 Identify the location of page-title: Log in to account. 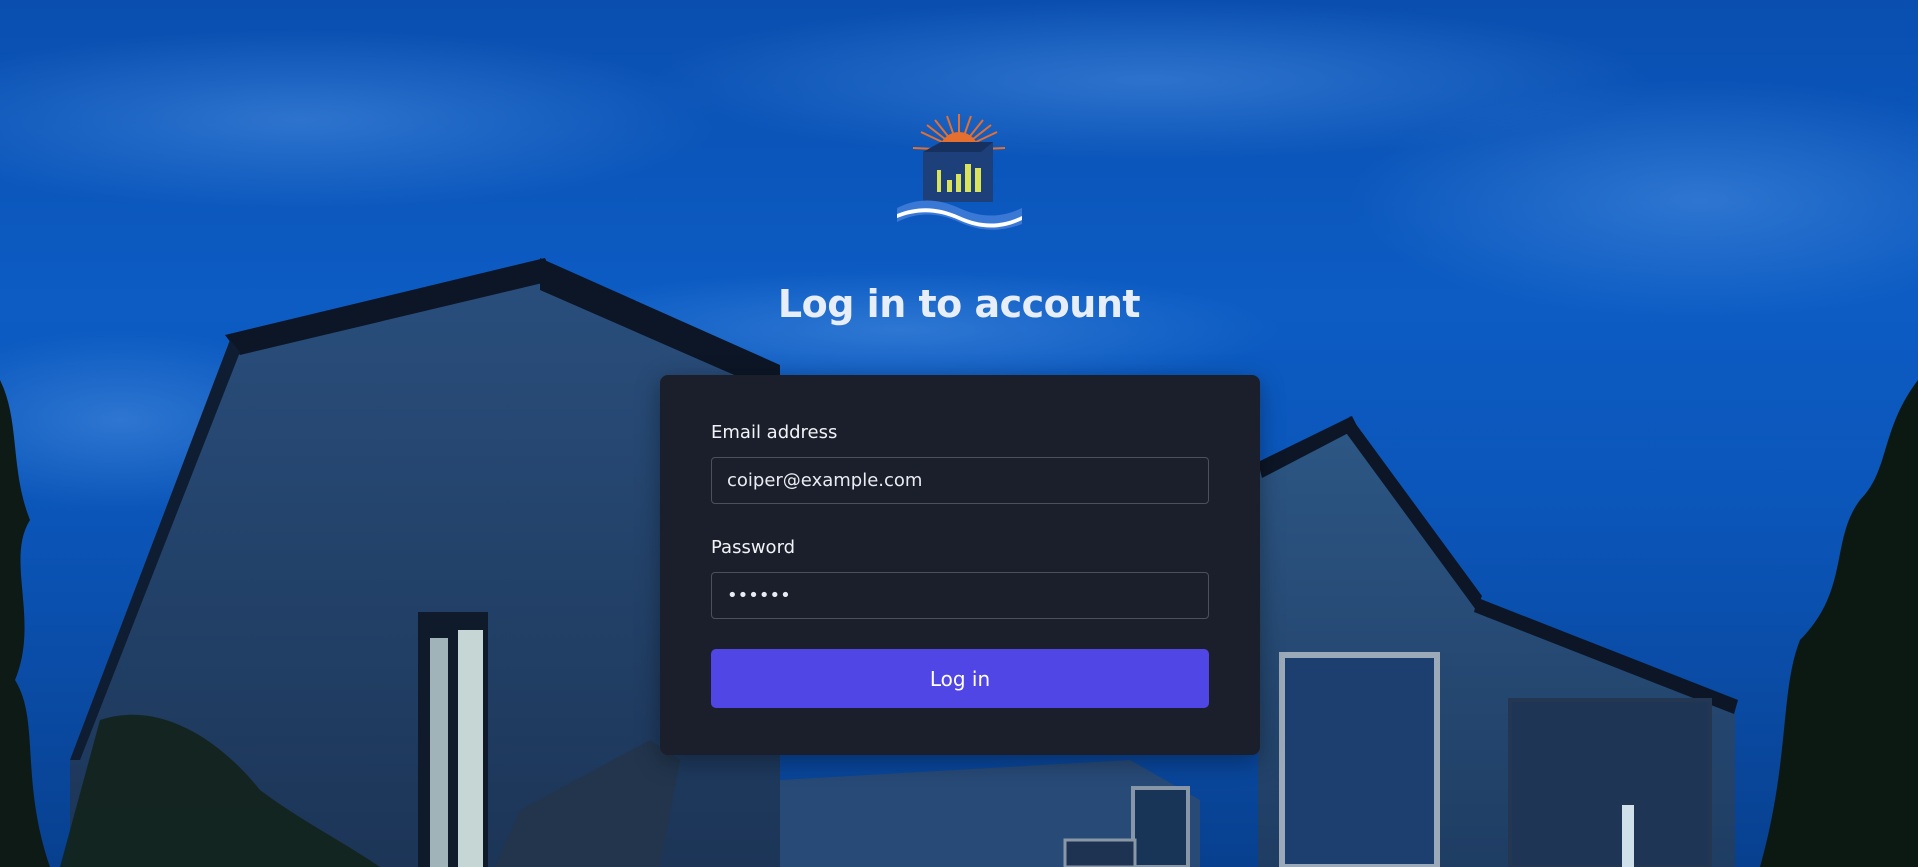
(959, 304).